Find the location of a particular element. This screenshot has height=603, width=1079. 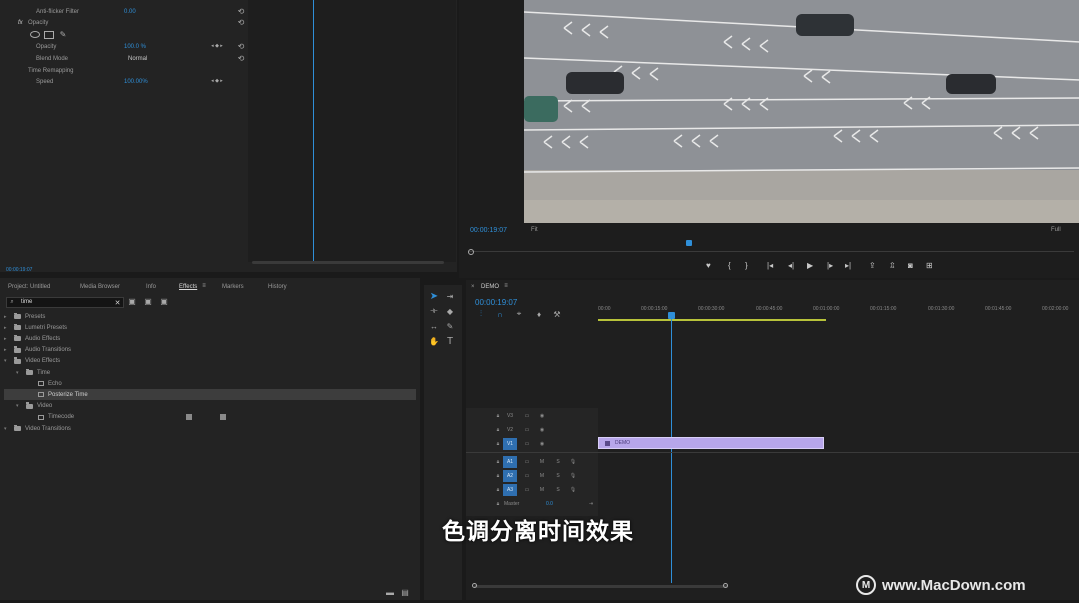

effects-tree-item: ▸ Presets is located at coordinates (210, 316).